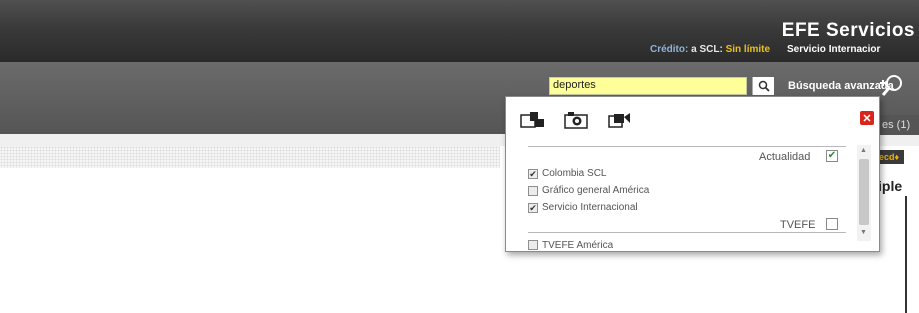  I want to click on section-title-actualidad: Actualidad, so click(785, 157).